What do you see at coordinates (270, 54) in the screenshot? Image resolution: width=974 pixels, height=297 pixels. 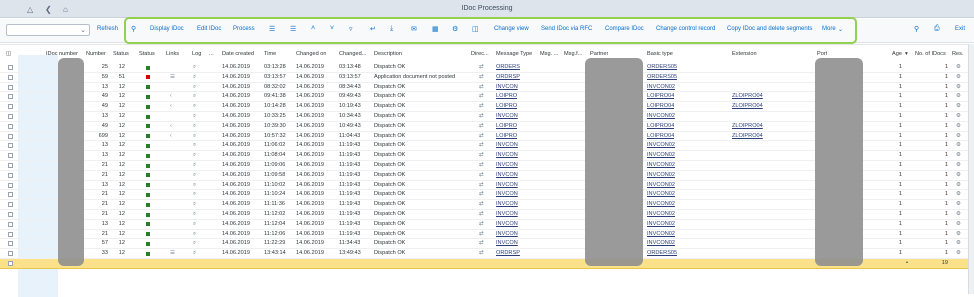 I see `col-time: Time` at bounding box center [270, 54].